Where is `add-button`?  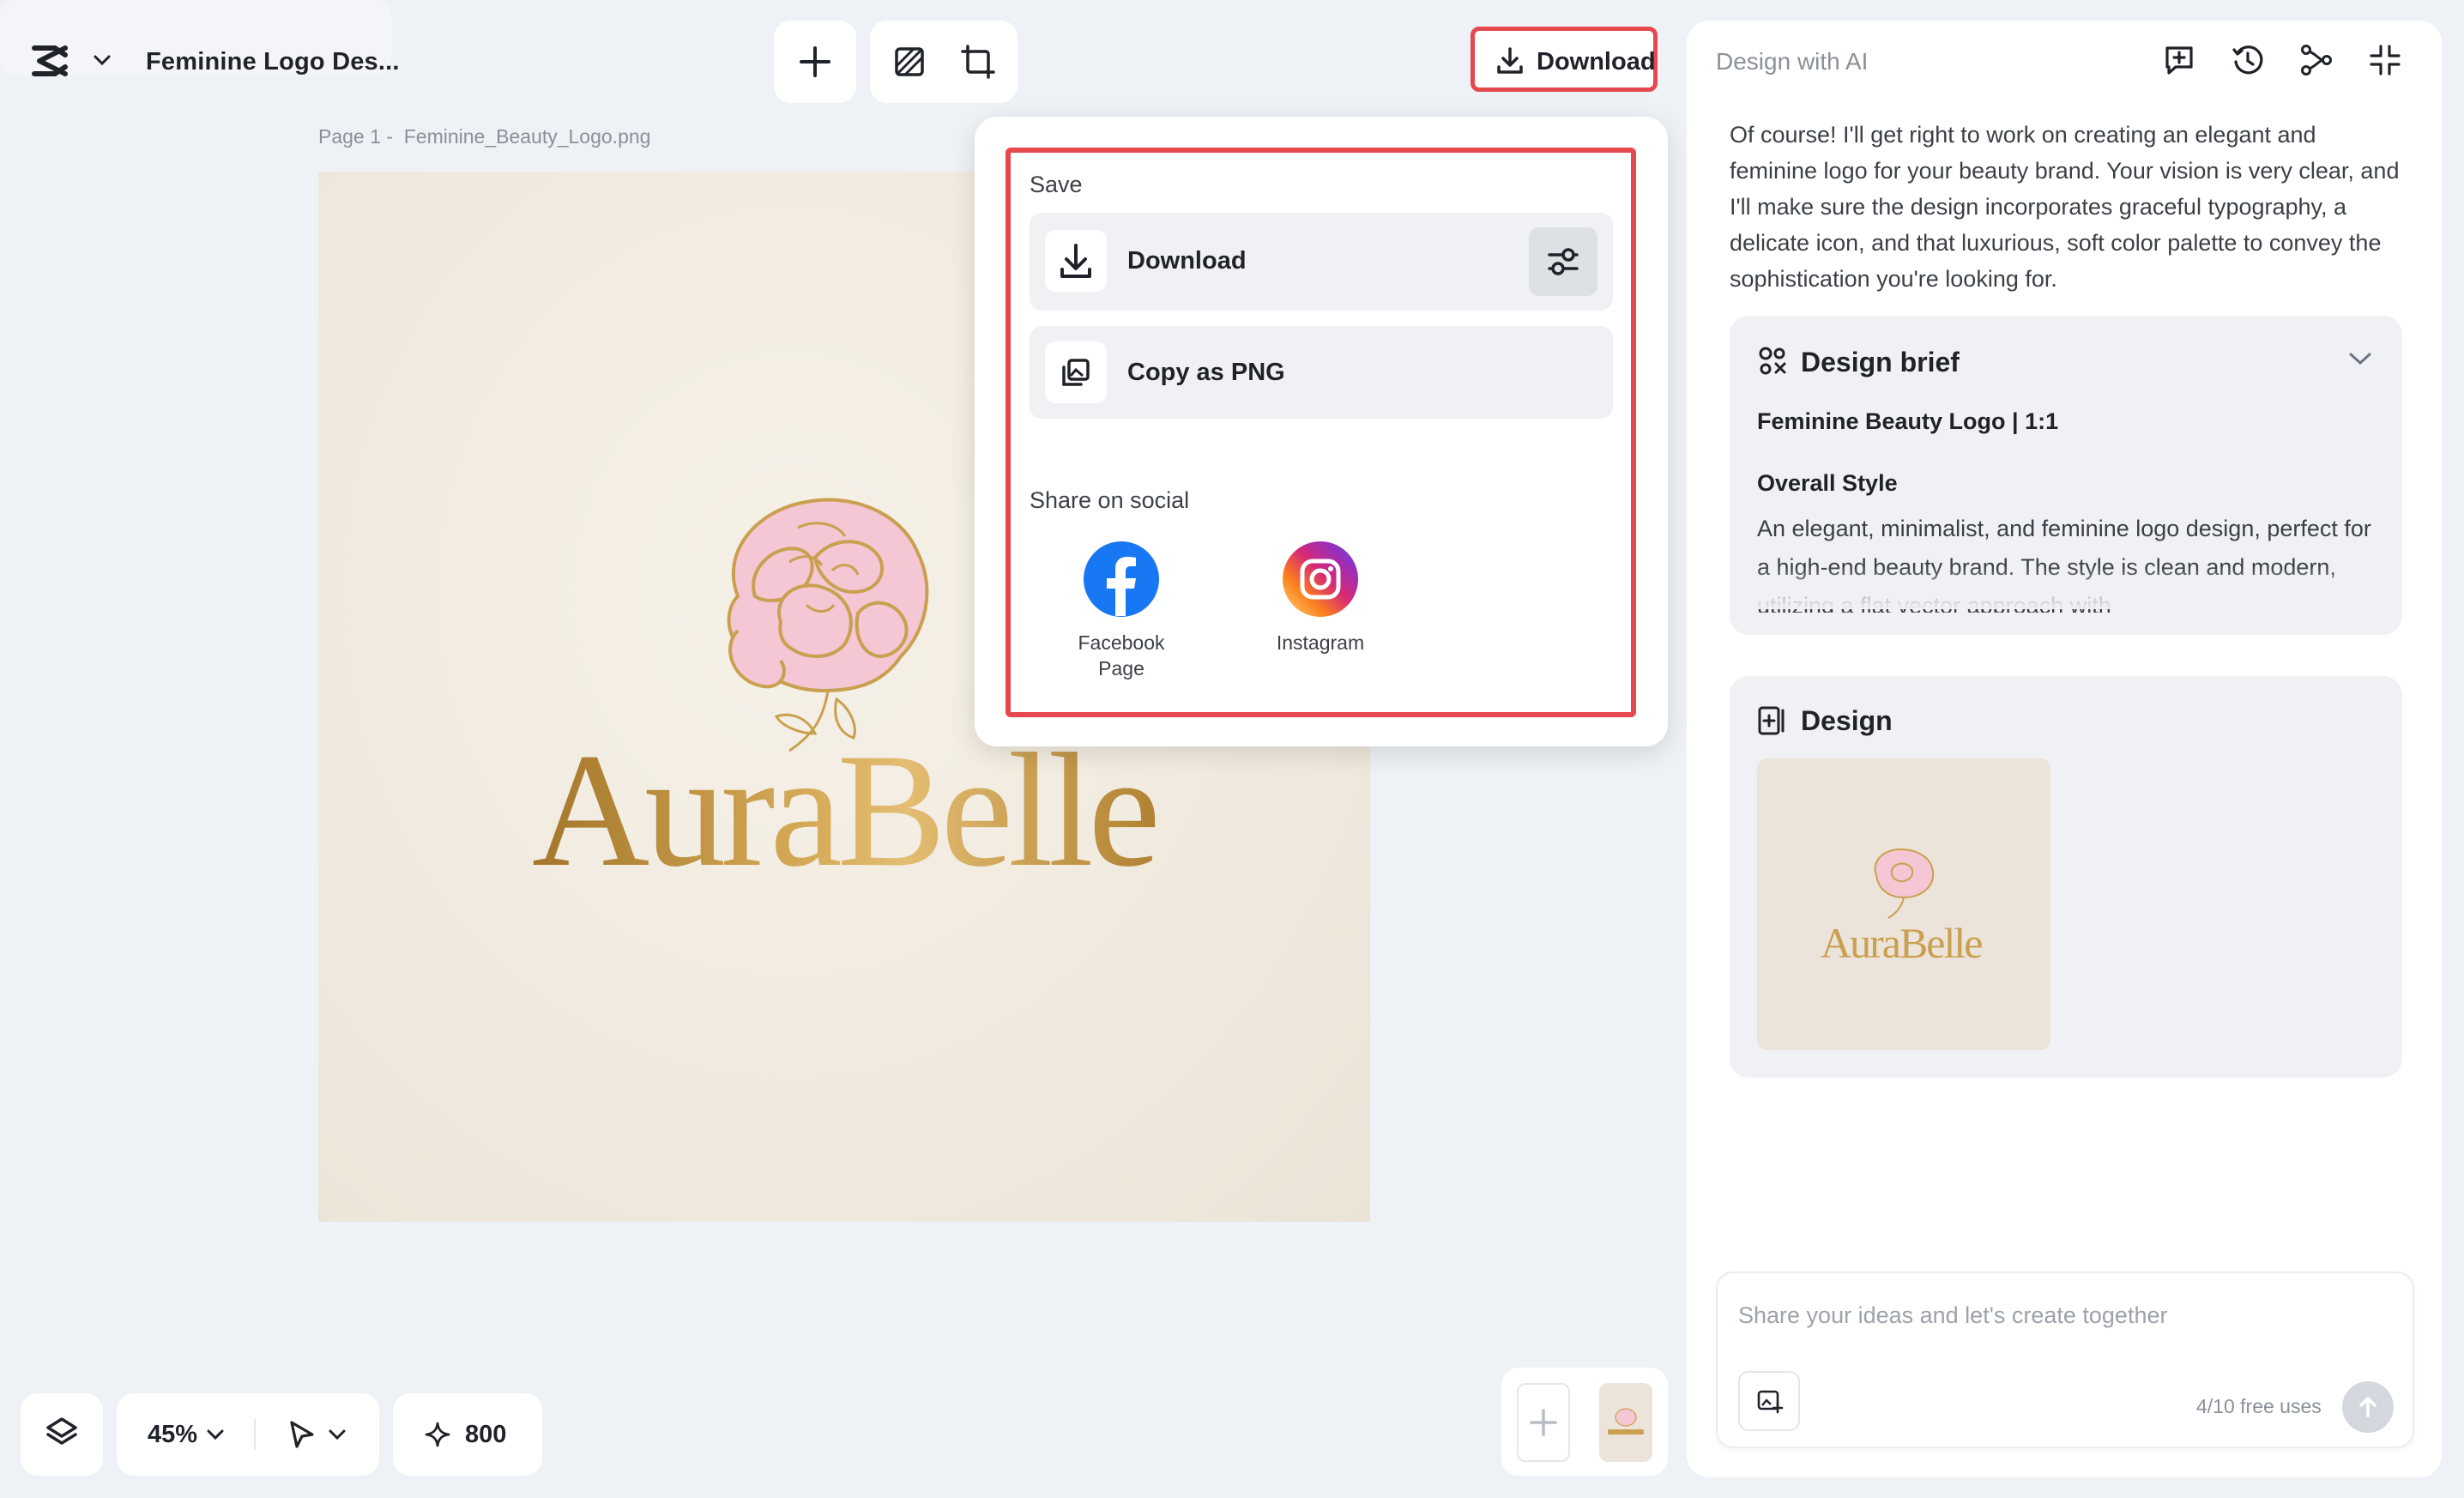
add-button is located at coordinates (815, 62).